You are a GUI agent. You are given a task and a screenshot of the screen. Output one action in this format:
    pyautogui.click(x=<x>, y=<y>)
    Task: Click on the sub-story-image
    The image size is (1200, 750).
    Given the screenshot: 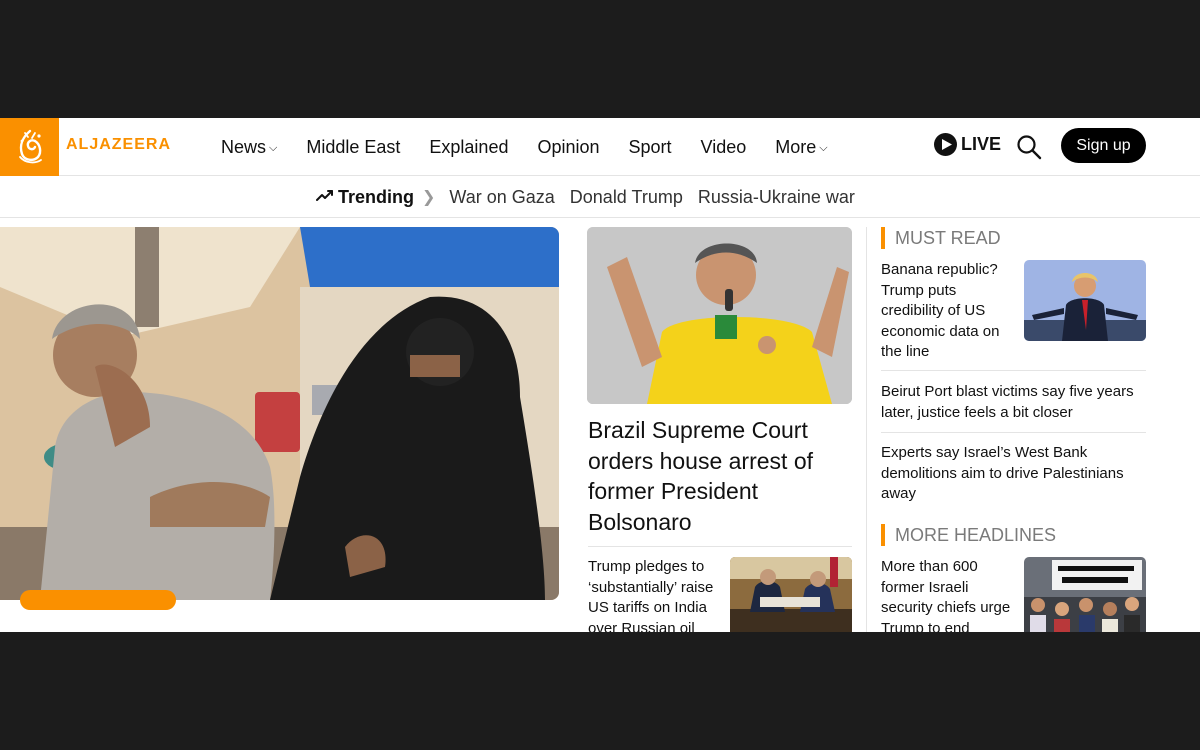 What is the action you would take?
    pyautogui.click(x=791, y=594)
    